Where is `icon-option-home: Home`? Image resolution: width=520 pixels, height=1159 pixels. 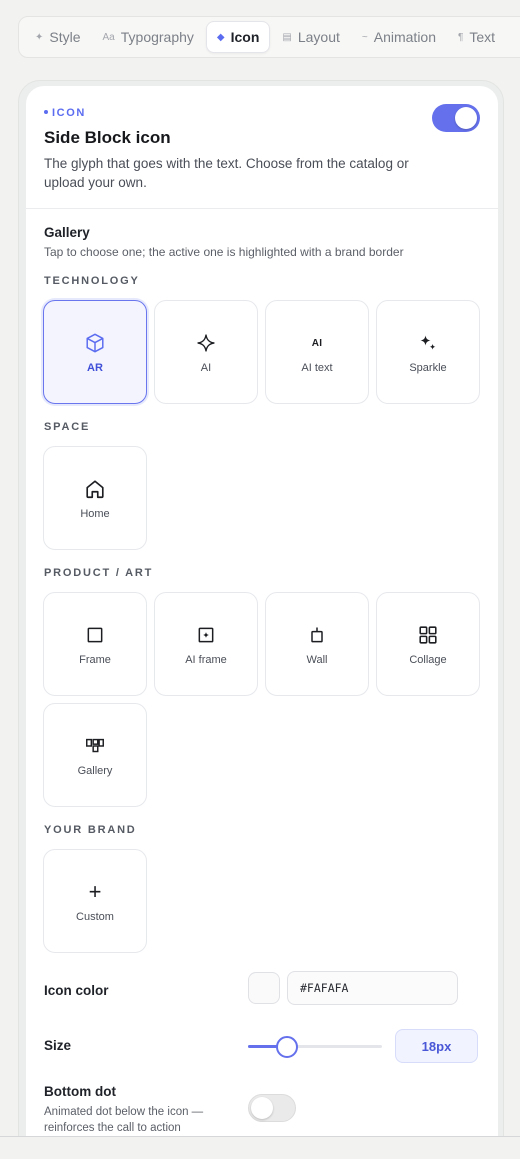
icon-option-home: Home is located at coordinates (95, 498).